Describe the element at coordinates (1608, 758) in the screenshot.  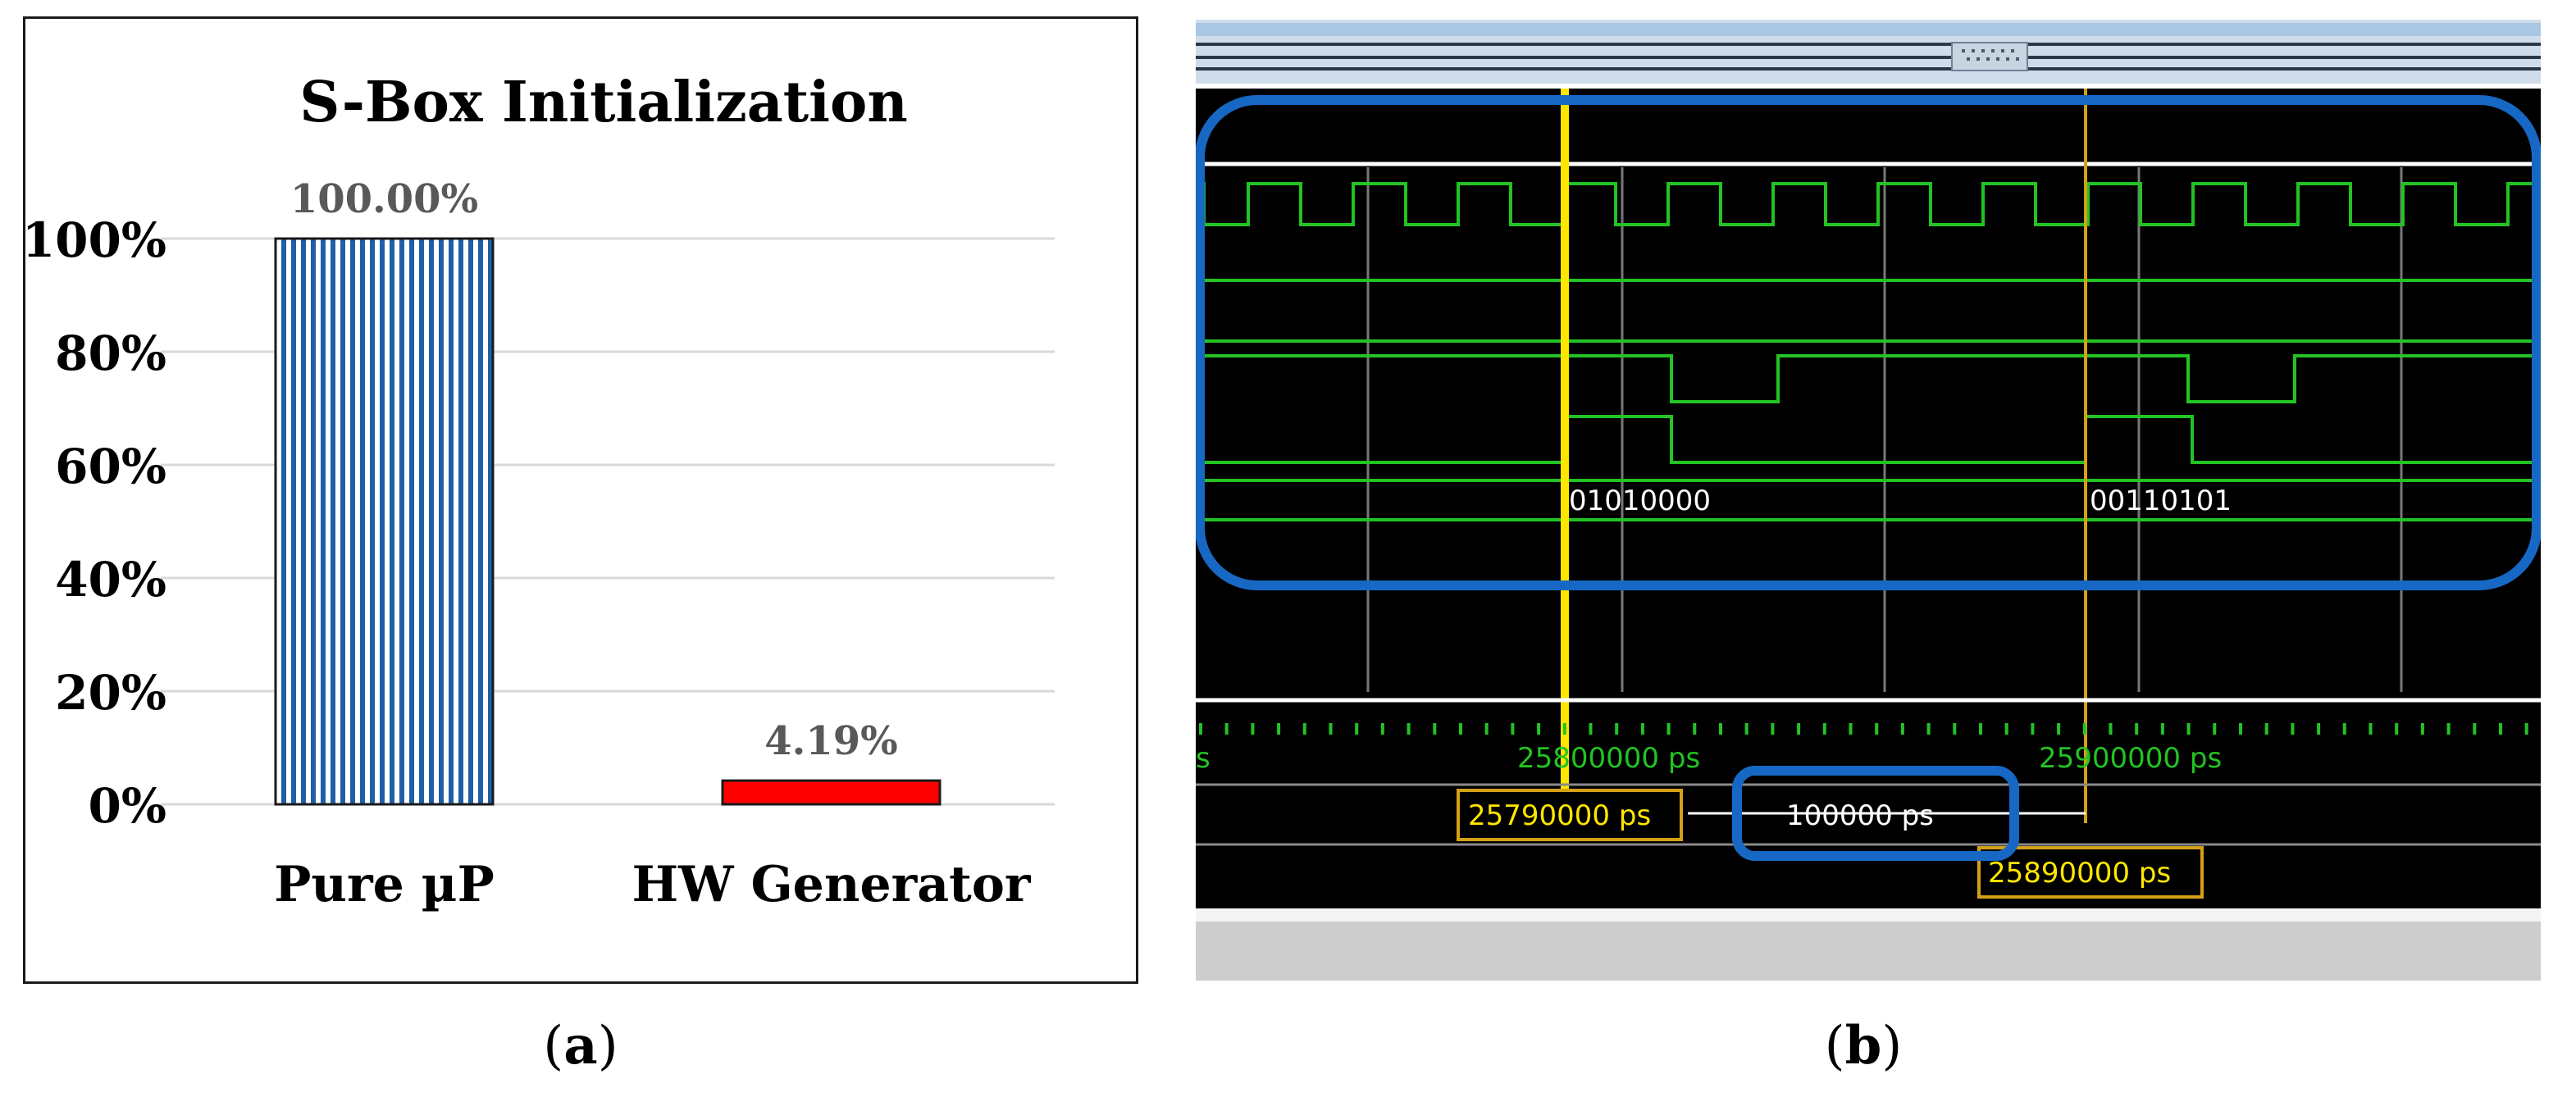
I see `ruler-label-1: 25800000 ps` at that location.